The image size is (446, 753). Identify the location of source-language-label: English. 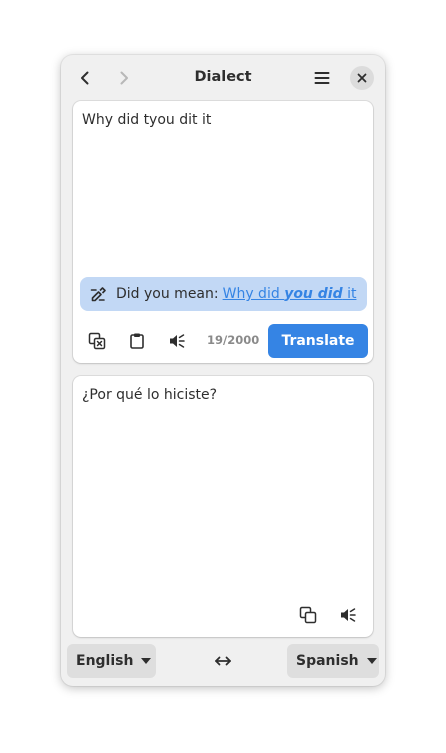
(105, 661).